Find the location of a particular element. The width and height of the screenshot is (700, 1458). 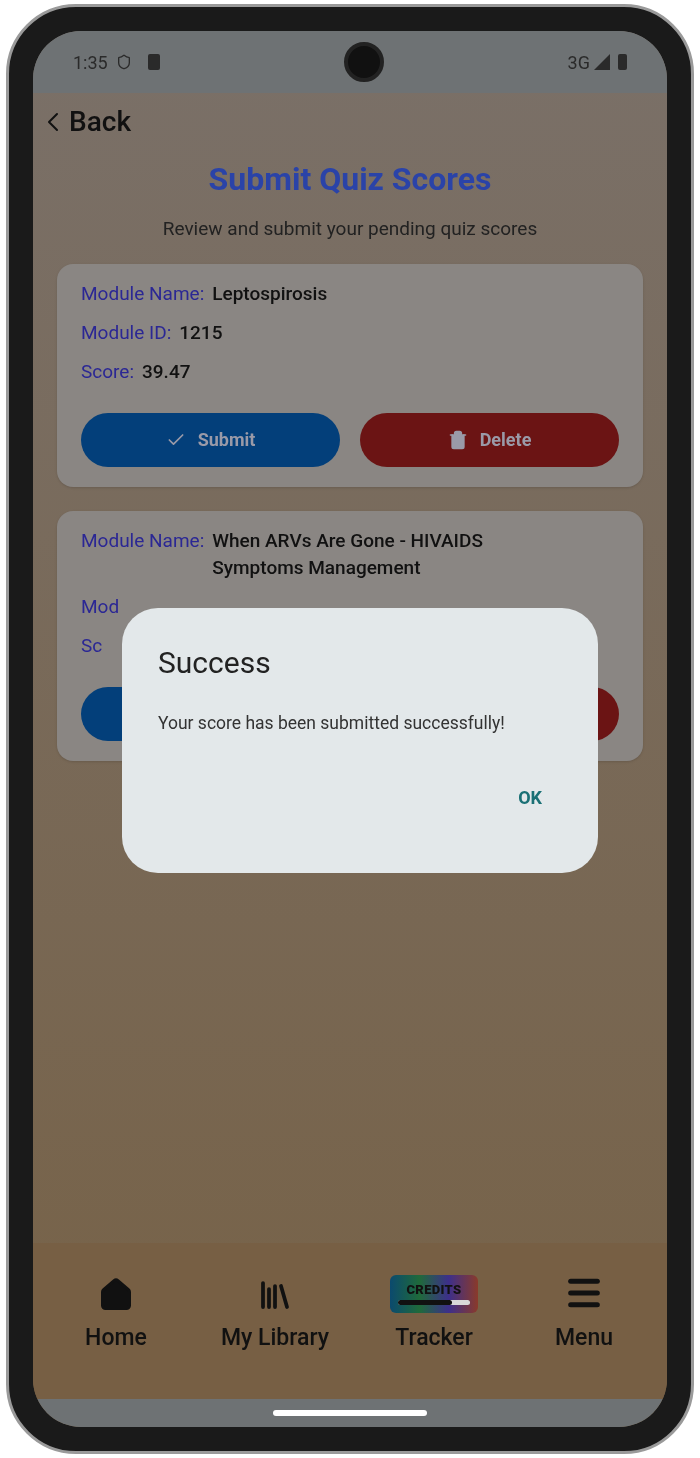

delete-button: Delete is located at coordinates (489, 439).